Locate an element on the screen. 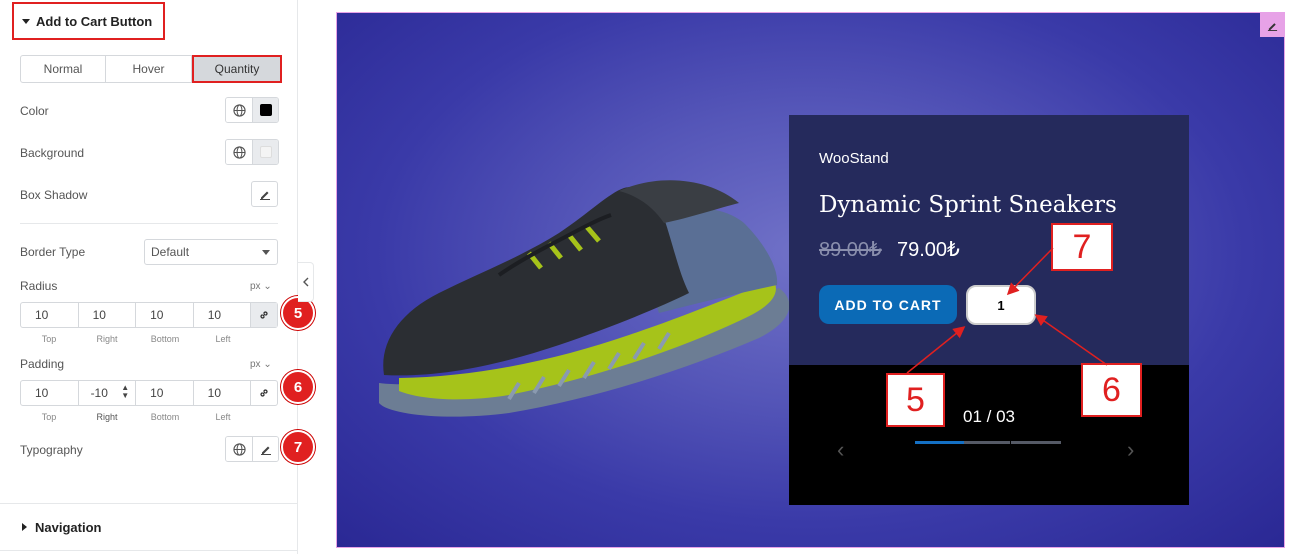  box-shadow-edit-button is located at coordinates (264, 194).